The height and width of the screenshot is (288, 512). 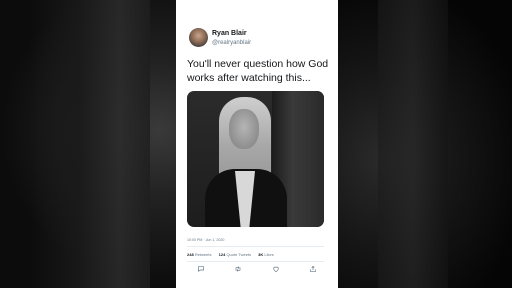 I want to click on likes-count: 3K, so click(x=261, y=254).